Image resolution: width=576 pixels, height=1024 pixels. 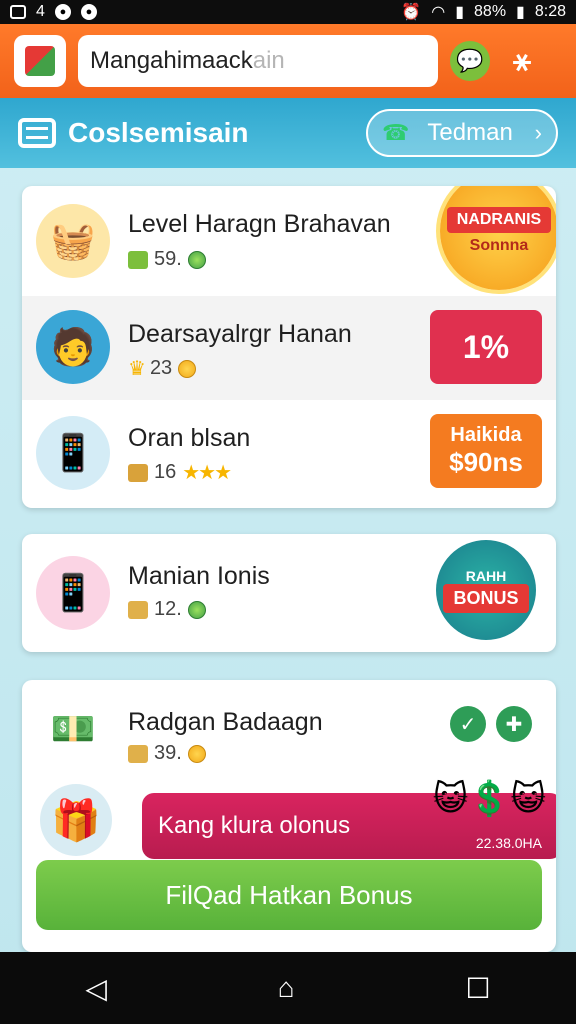 I want to click on badge-subtext: Sonnna, so click(x=499, y=245).